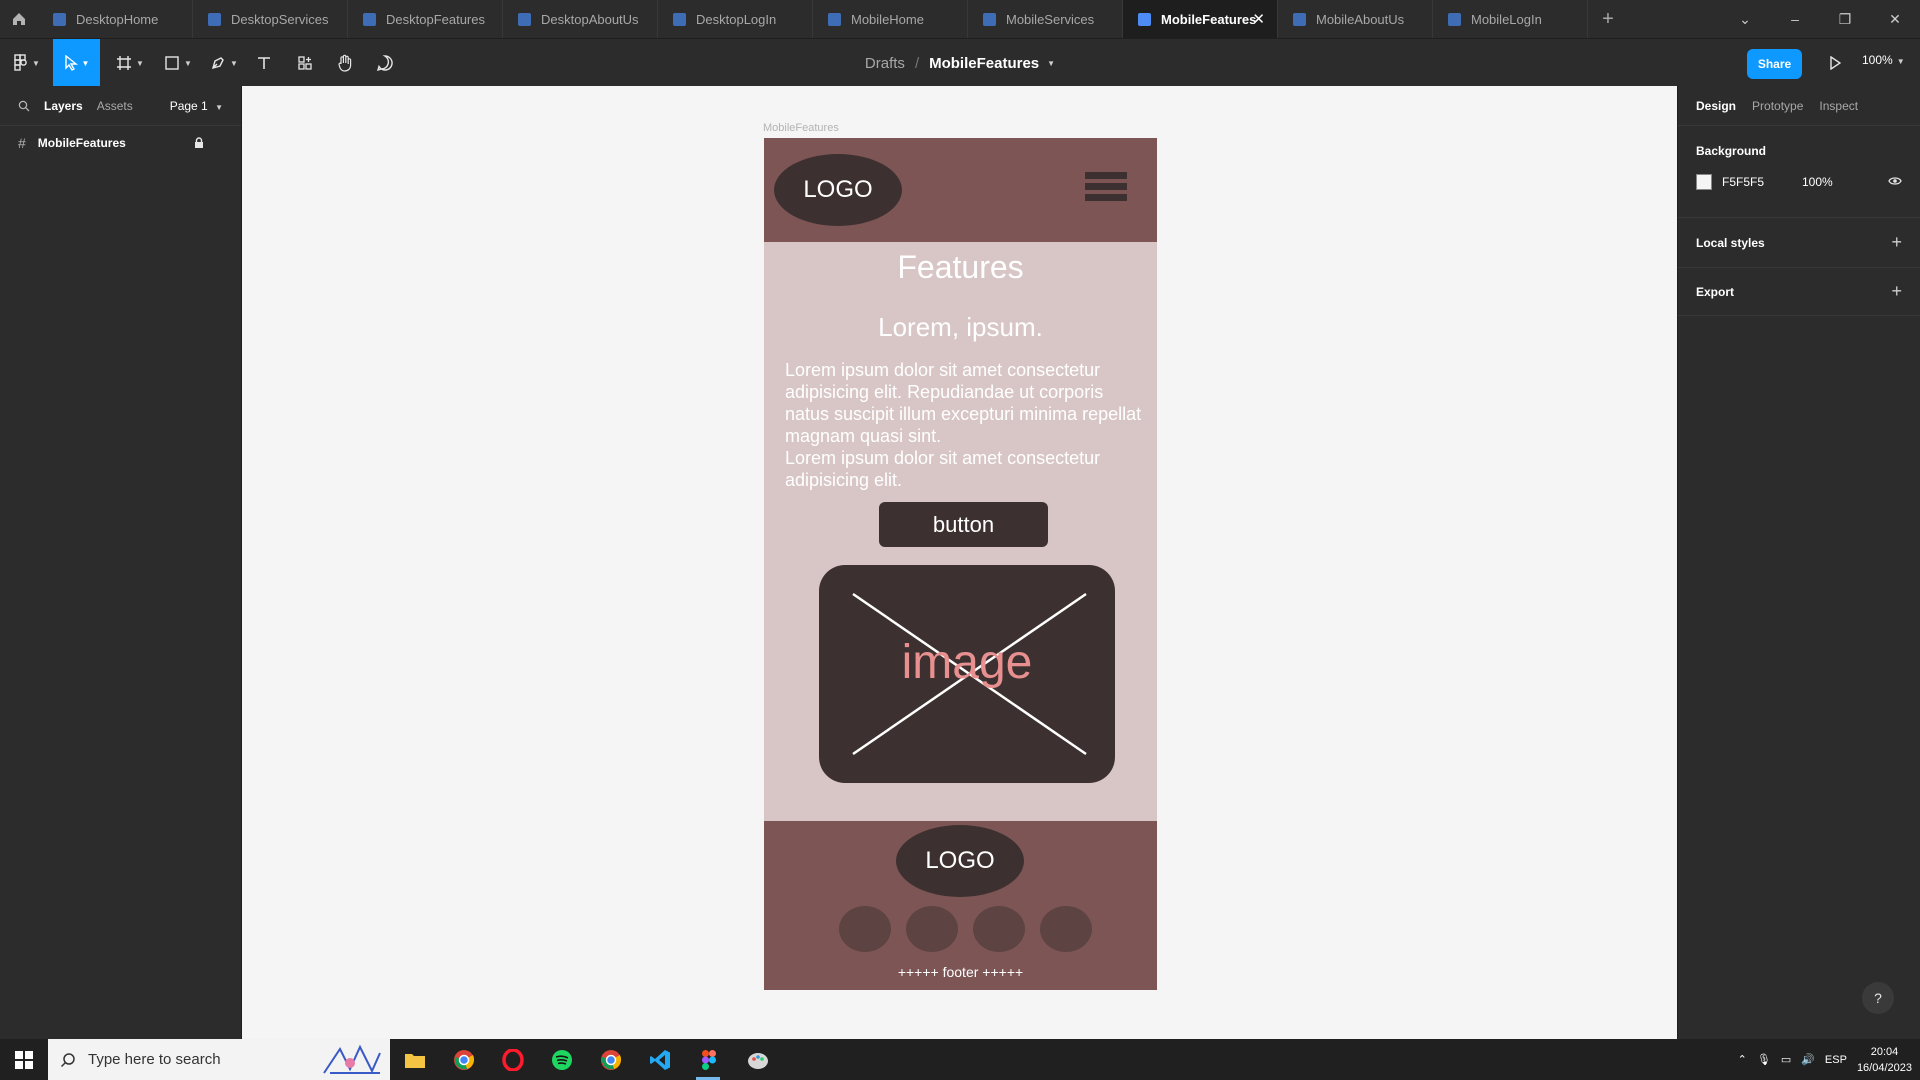  I want to click on cursor-icon, so click(71, 63).